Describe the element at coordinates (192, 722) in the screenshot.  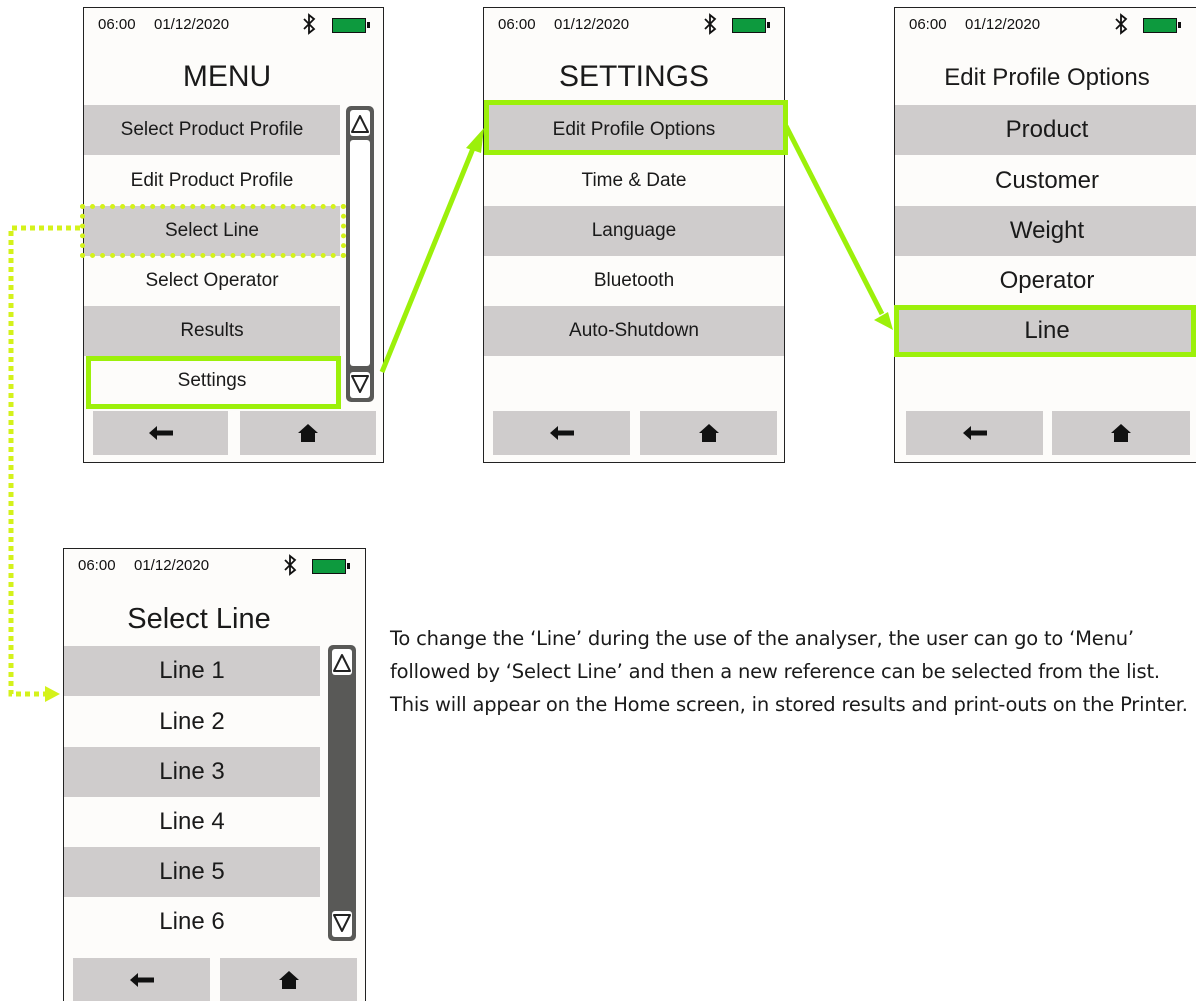
I see `line-item-2: Line 2` at that location.